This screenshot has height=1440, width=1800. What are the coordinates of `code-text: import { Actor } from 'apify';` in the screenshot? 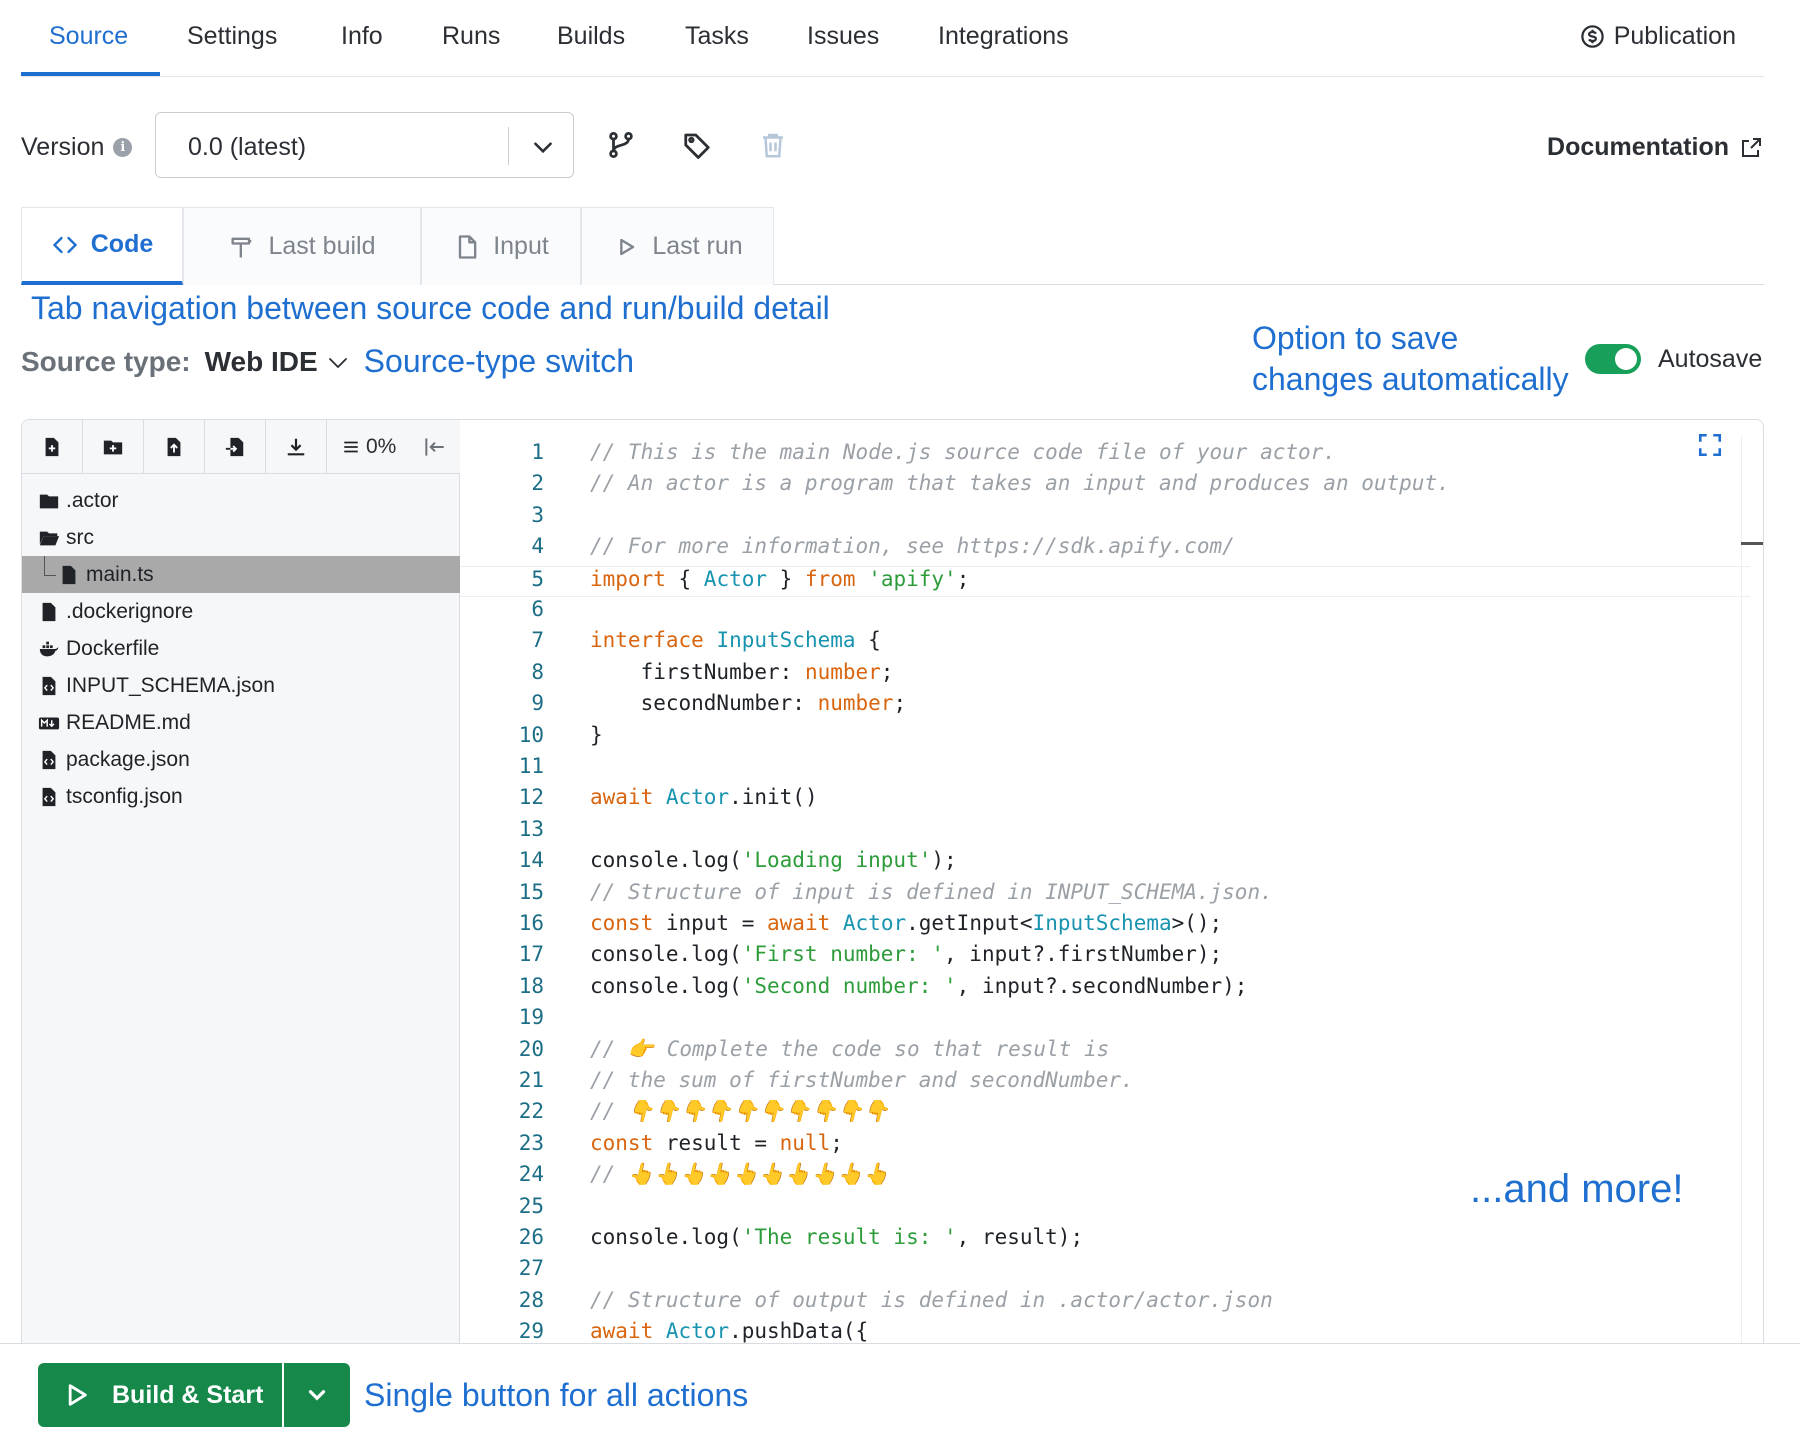 It's located at (779, 579).